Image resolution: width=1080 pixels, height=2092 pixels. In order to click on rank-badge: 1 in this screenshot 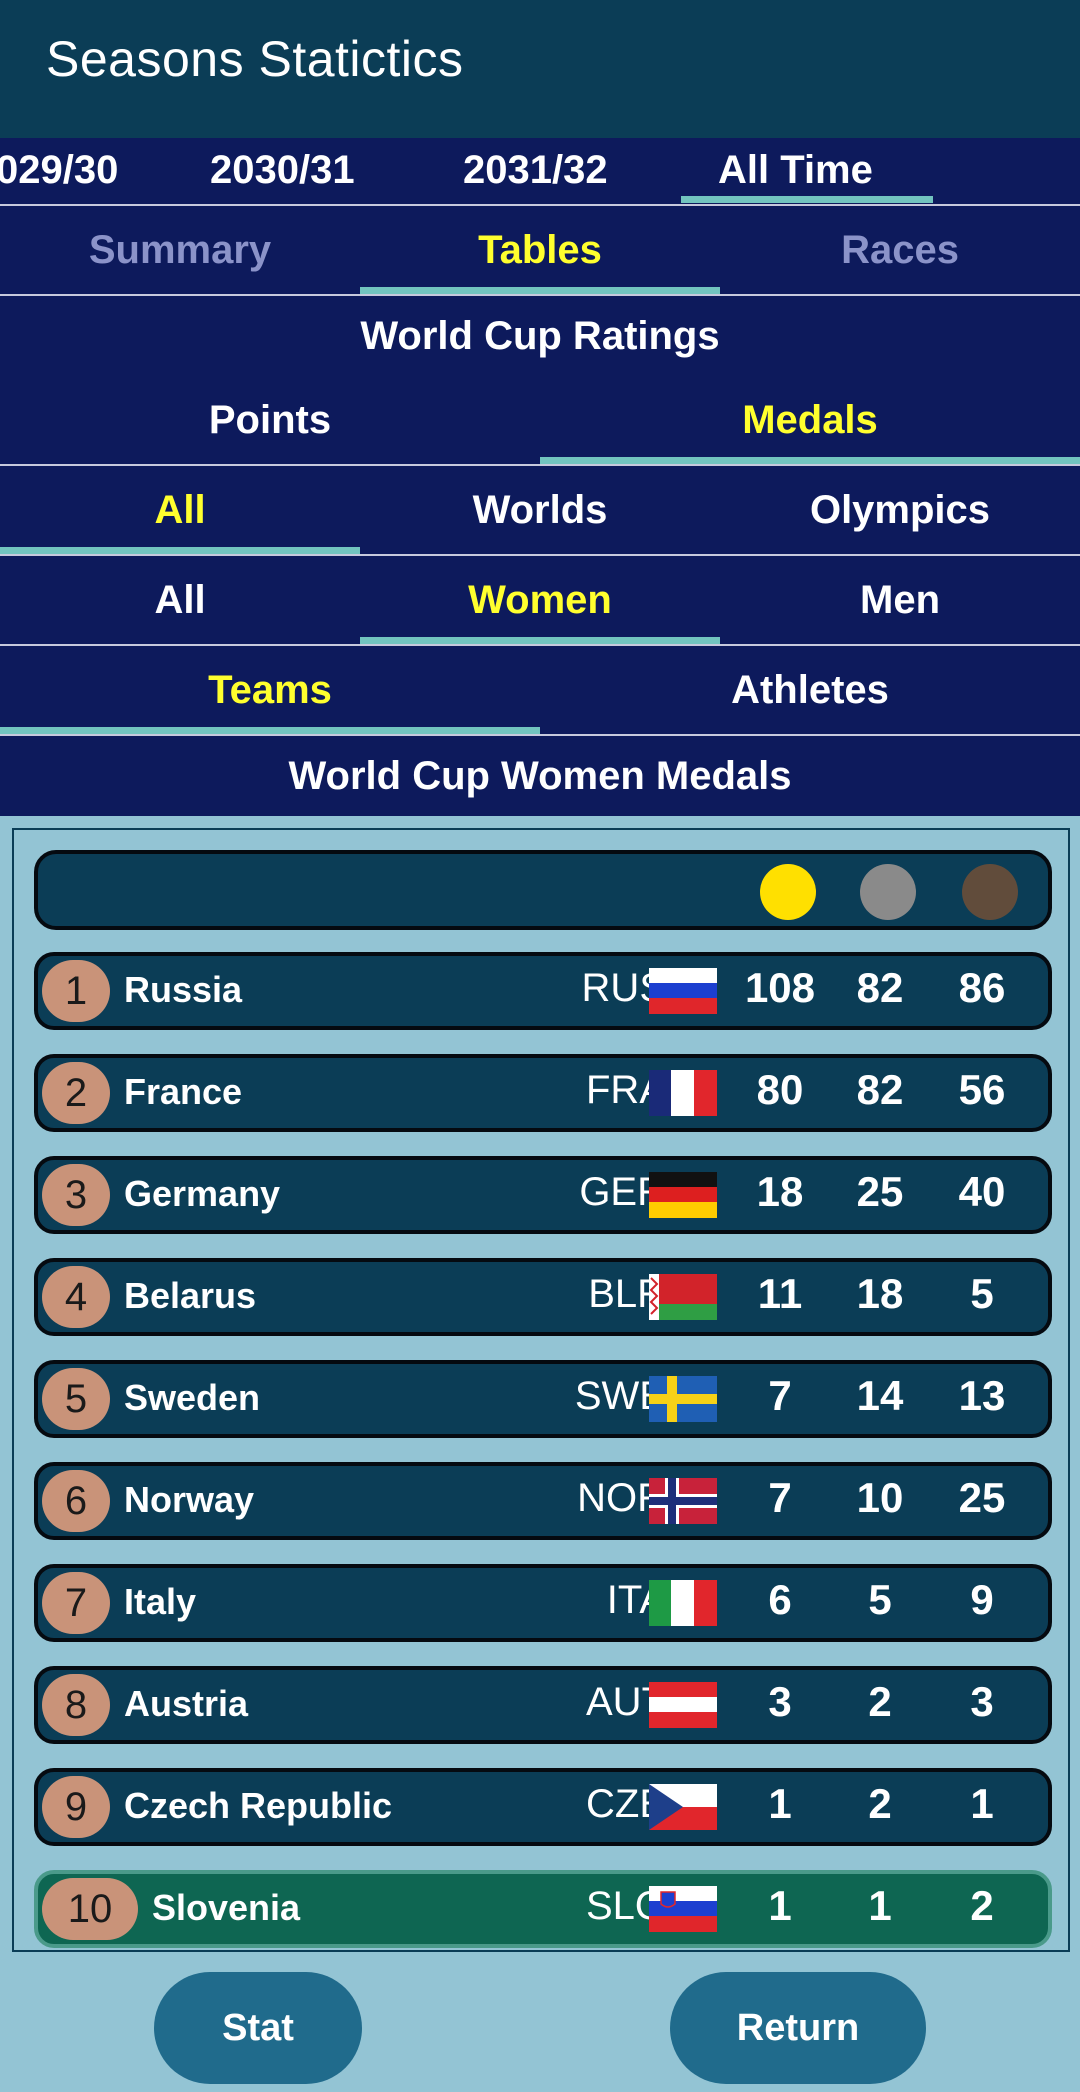, I will do `click(76, 991)`.